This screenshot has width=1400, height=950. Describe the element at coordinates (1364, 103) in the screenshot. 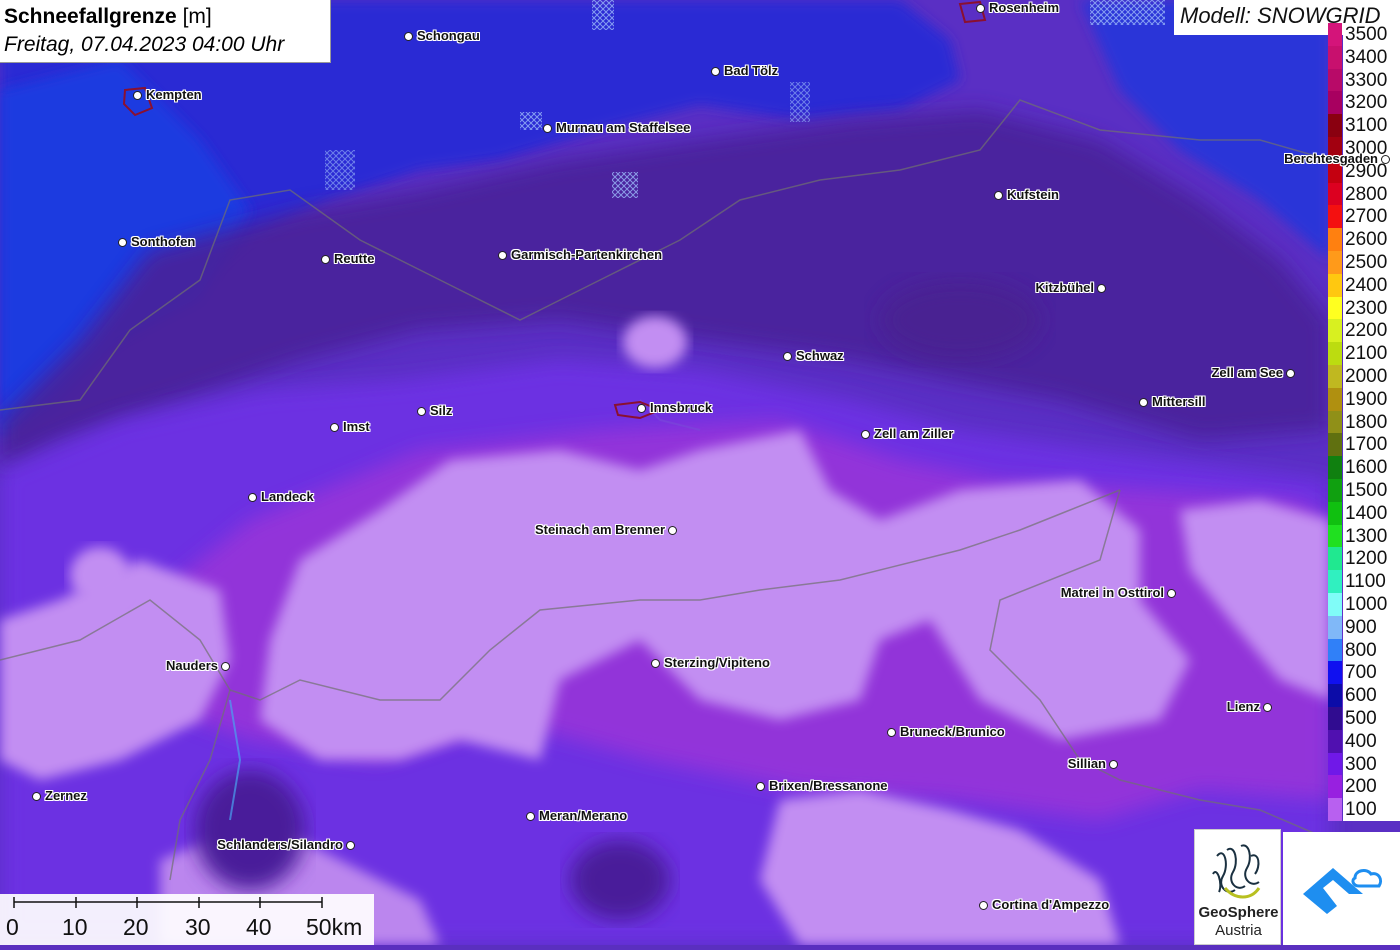

I see `legend-row: 3200` at that location.